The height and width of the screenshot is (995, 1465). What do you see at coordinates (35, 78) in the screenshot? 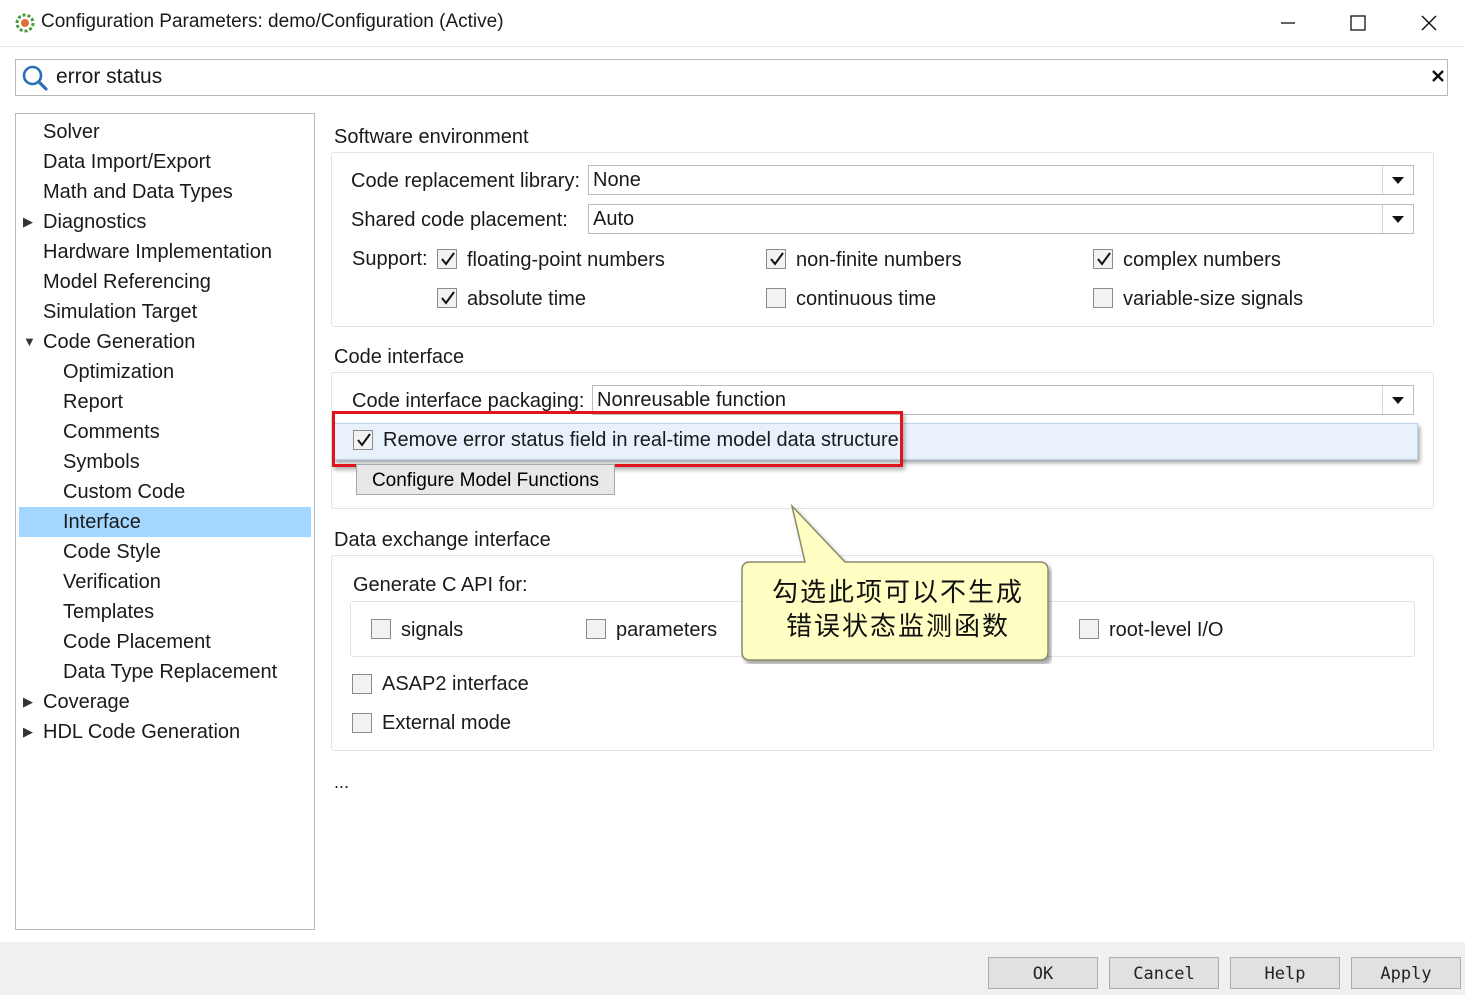
I see `search-icon` at bounding box center [35, 78].